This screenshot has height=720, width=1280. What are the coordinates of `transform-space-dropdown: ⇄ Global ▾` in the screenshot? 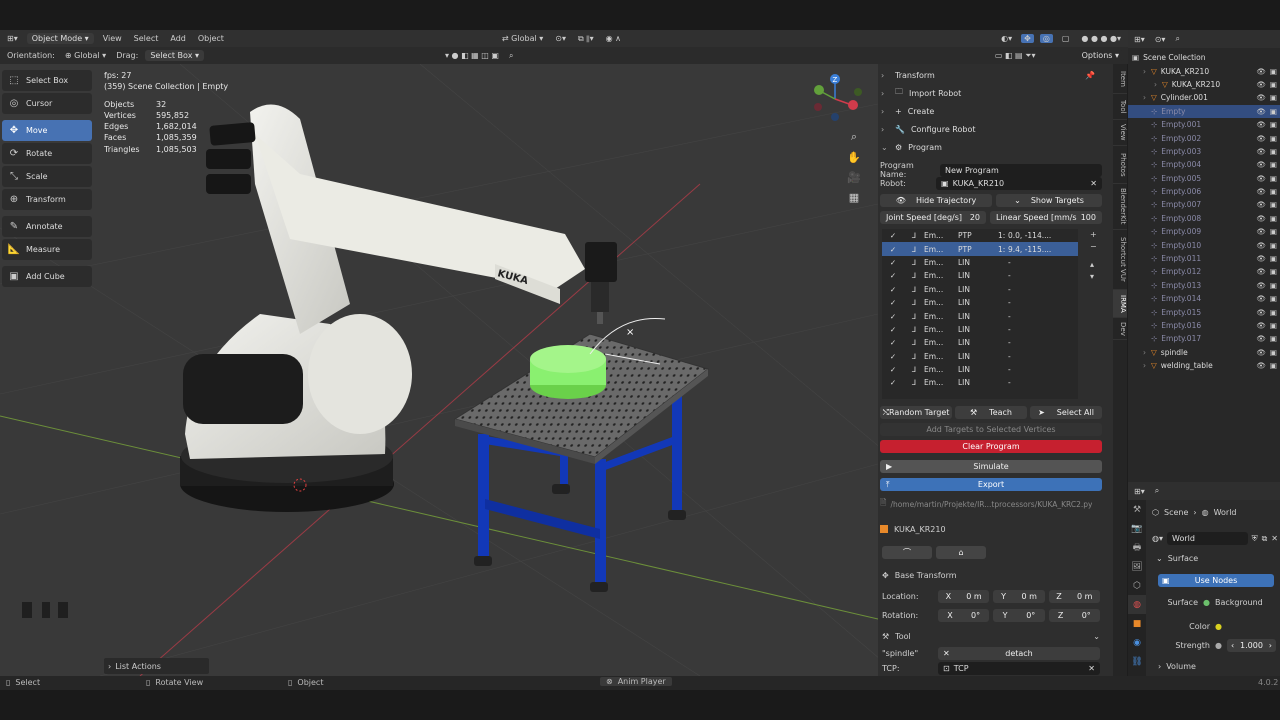 It's located at (522, 38).